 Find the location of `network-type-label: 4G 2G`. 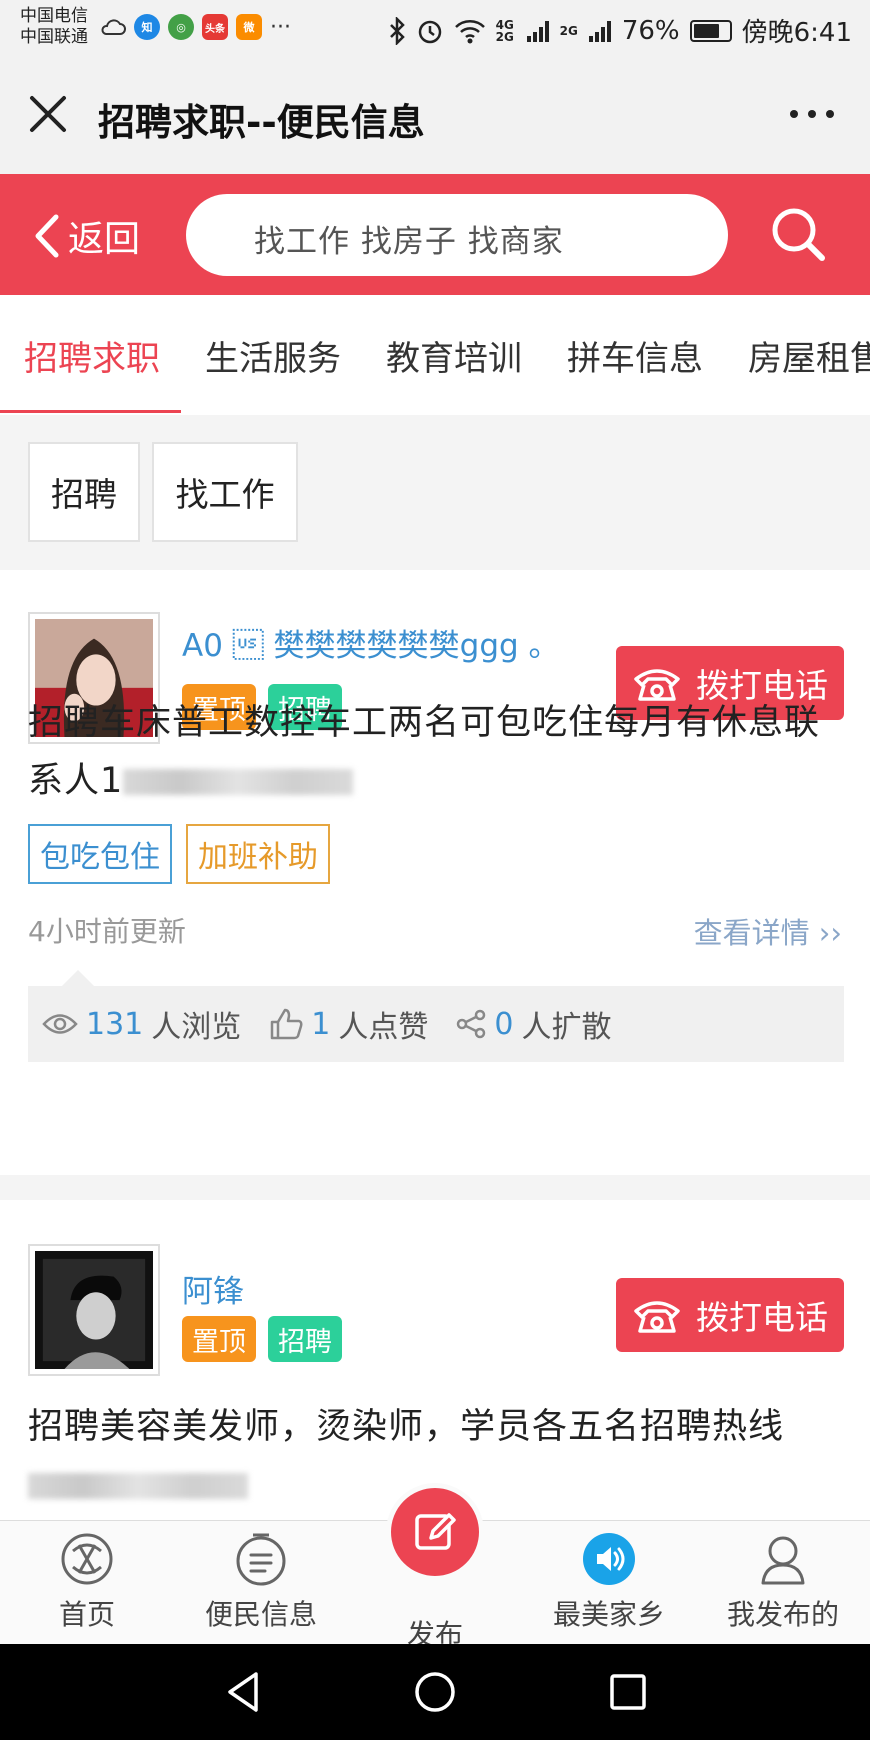

network-type-label: 4G 2G is located at coordinates (504, 30).